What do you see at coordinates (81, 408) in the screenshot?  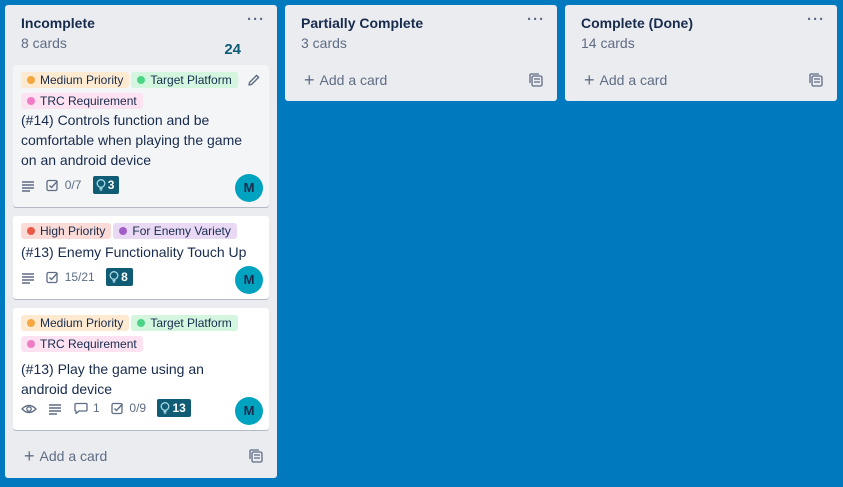 I see `comment-icon` at bounding box center [81, 408].